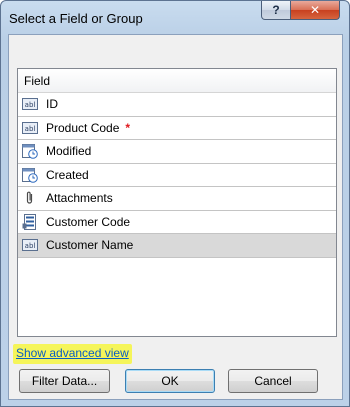 The height and width of the screenshot is (407, 350). I want to click on title-bar: Select a Field or Group ? ✕, so click(175, 18).